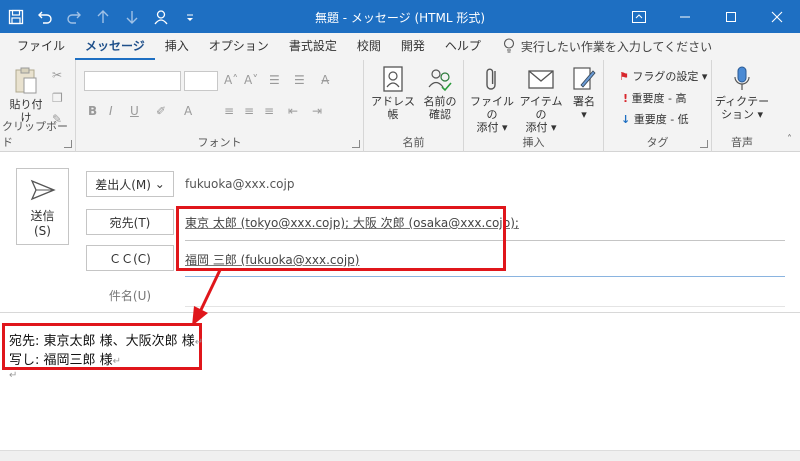 Image resolution: width=800 pixels, height=461 pixels. Describe the element at coordinates (159, 184) in the screenshot. I see `chevron-down-icon: ⌄` at that location.